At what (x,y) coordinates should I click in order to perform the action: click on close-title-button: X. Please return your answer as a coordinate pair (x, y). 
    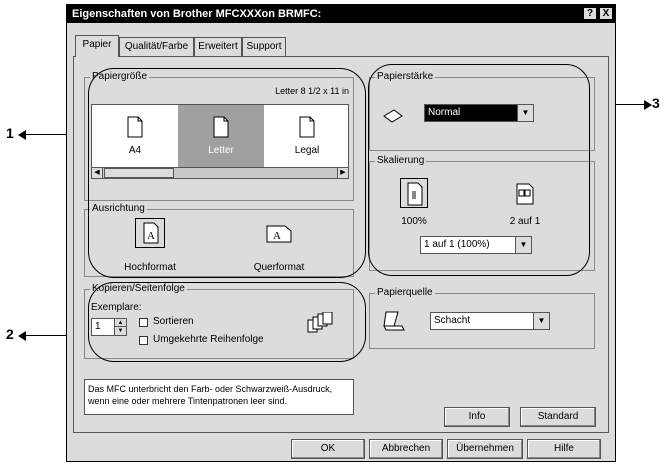
    Looking at the image, I should click on (606, 13).